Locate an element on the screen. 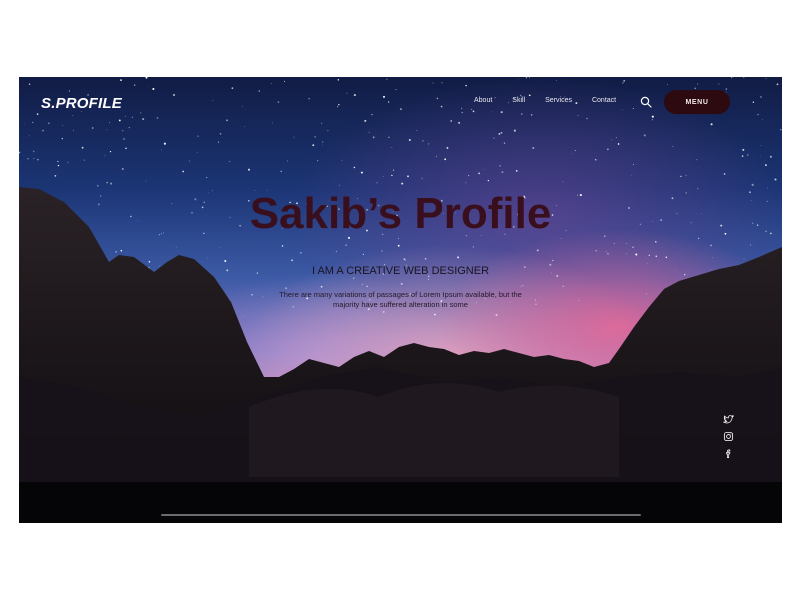 This screenshot has height=600, width=800. nav-item-contact: Contact is located at coordinates (604, 100).